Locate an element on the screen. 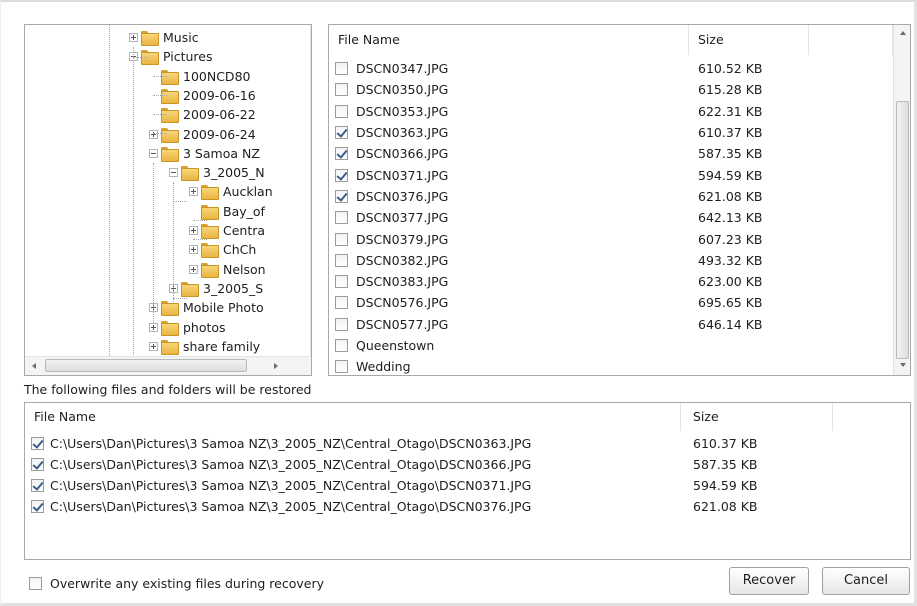 The image size is (917, 606). file-row: DSCN0383.JPG 623.00 KB is located at coordinates (612, 281).